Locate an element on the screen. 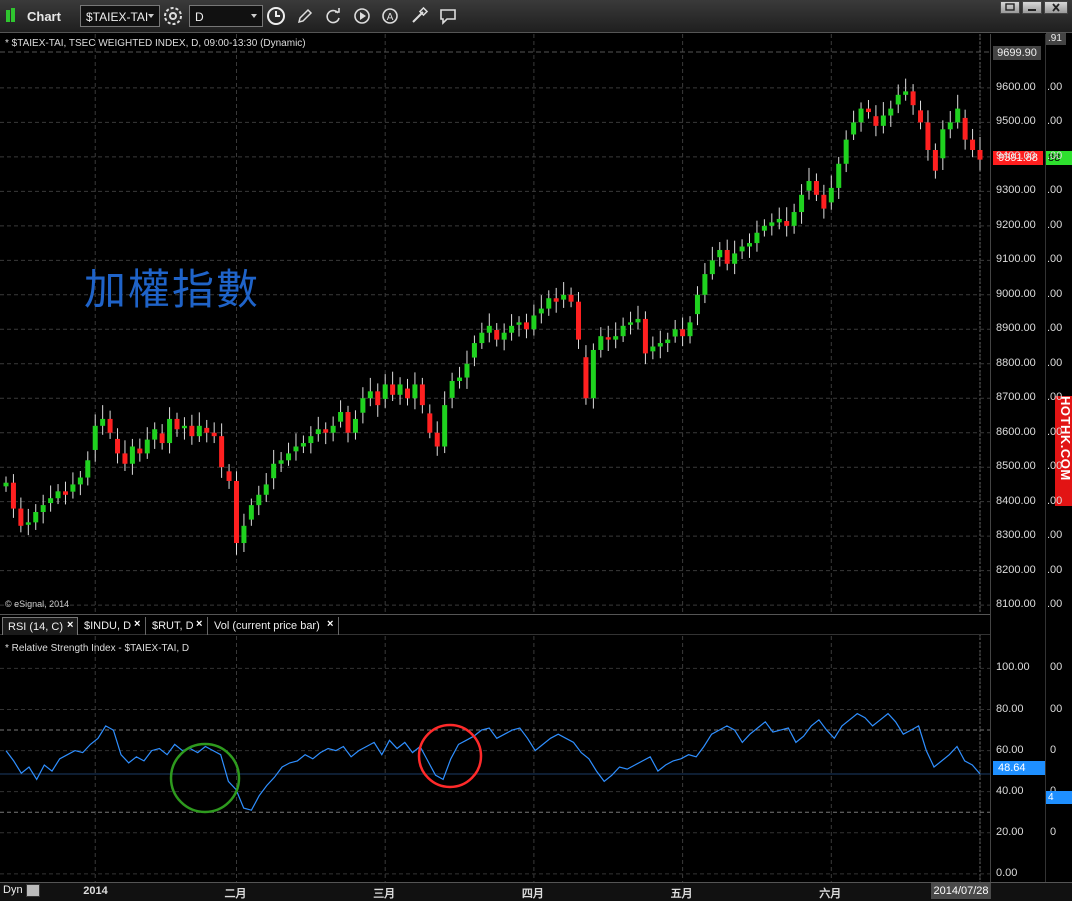  price-axis-label: 9400.00 is located at coordinates (1016, 155).